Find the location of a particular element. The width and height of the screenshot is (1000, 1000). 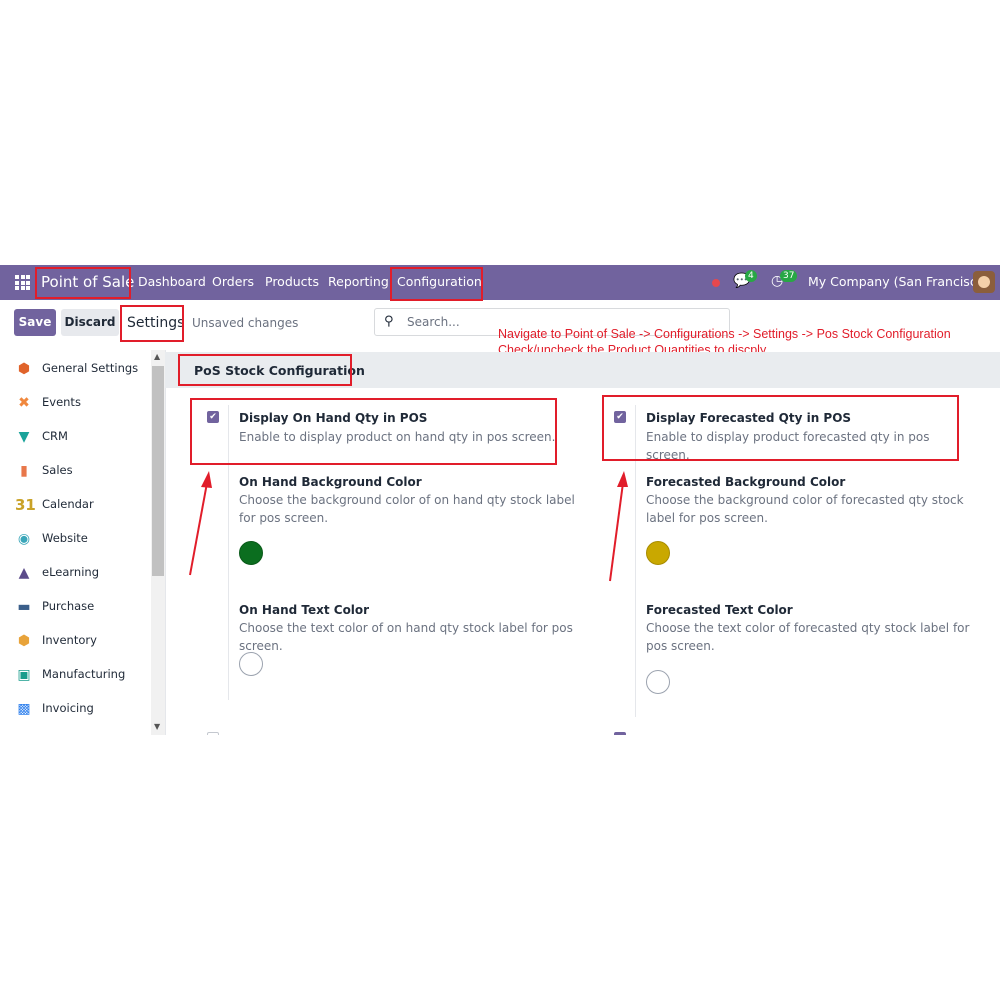

on-hand-bg-color-swatch is located at coordinates (251, 553).